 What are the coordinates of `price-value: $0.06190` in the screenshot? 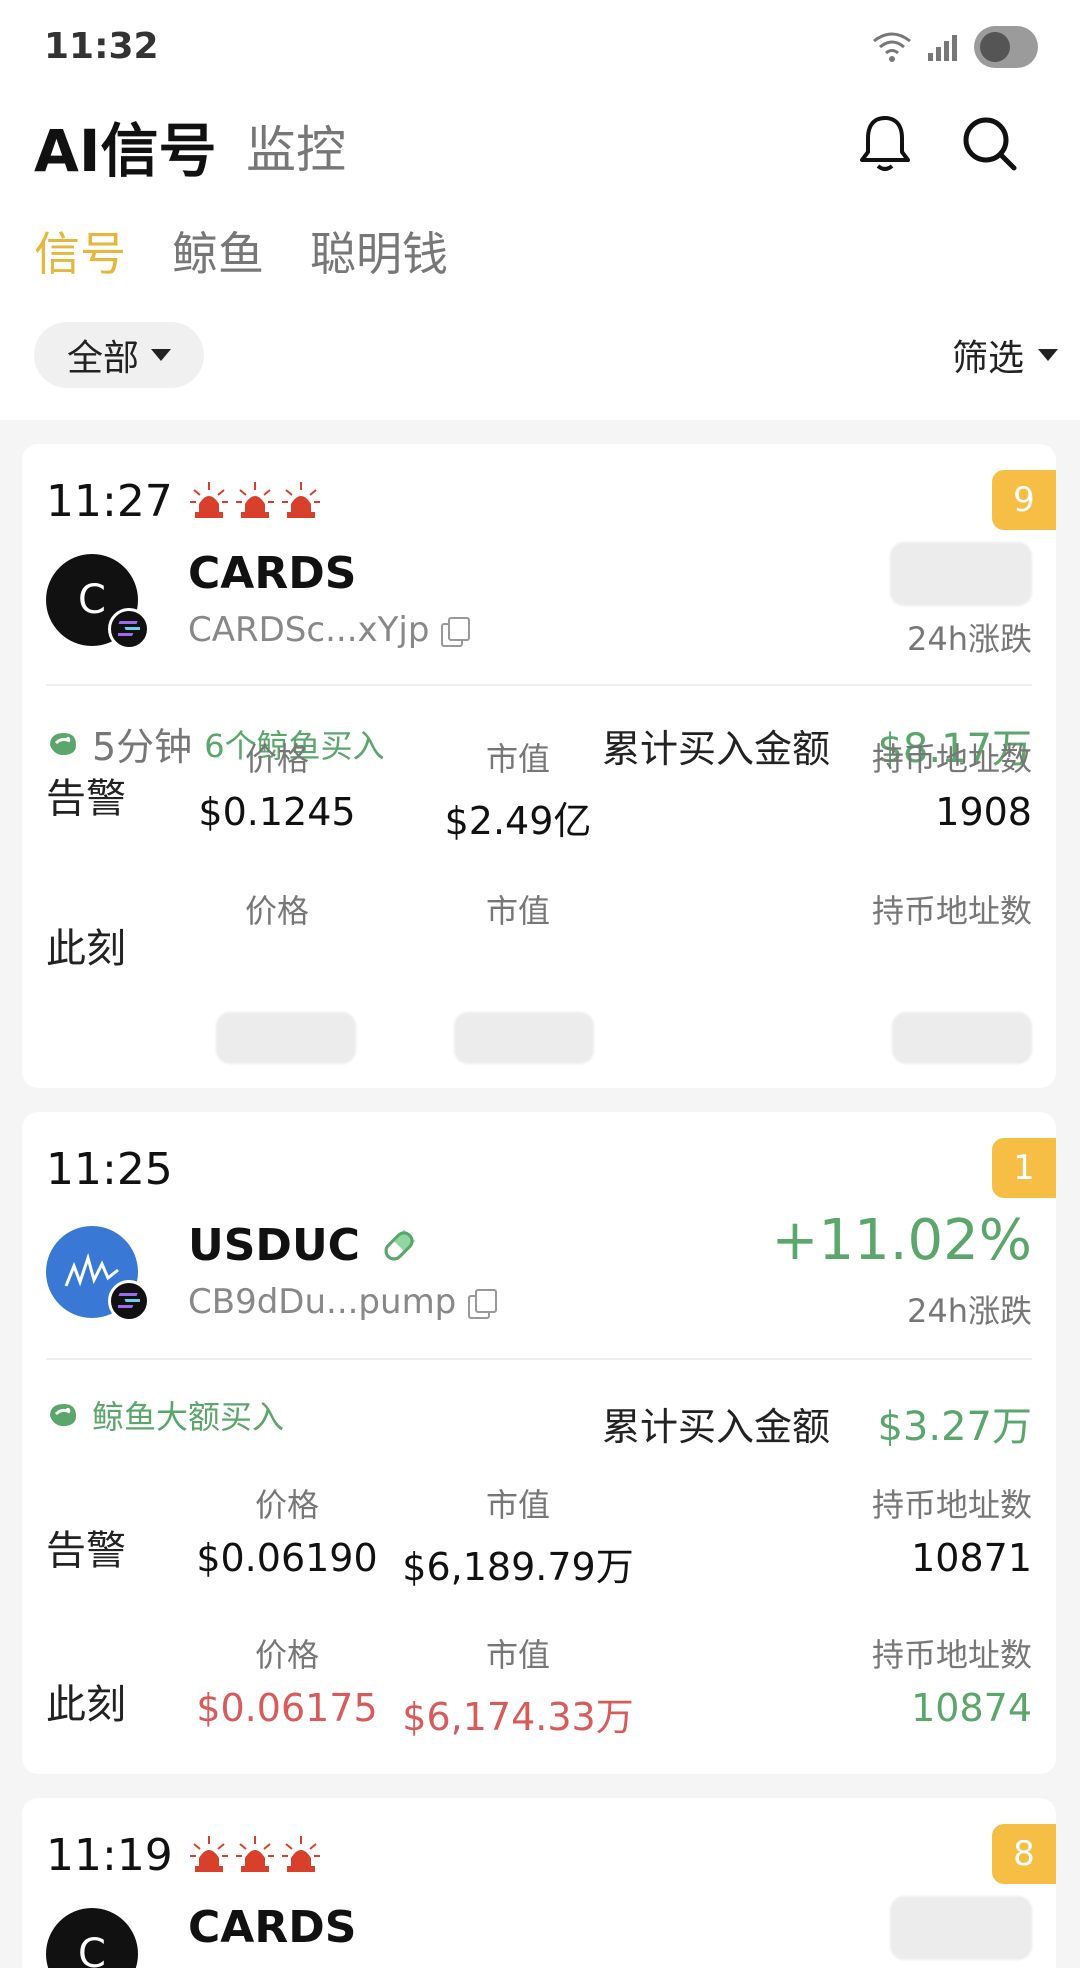 It's located at (287, 1558).